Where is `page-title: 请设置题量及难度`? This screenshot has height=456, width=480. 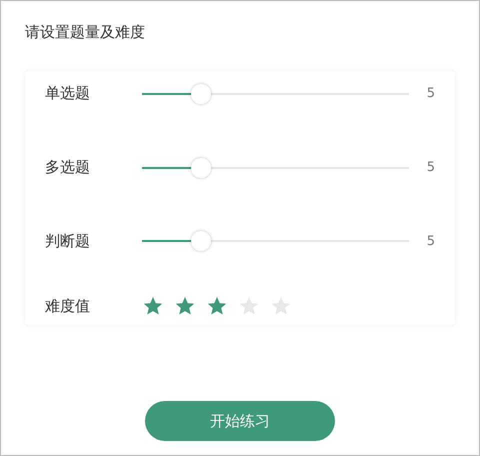 page-title: 请设置题量及难度 is located at coordinates (85, 32).